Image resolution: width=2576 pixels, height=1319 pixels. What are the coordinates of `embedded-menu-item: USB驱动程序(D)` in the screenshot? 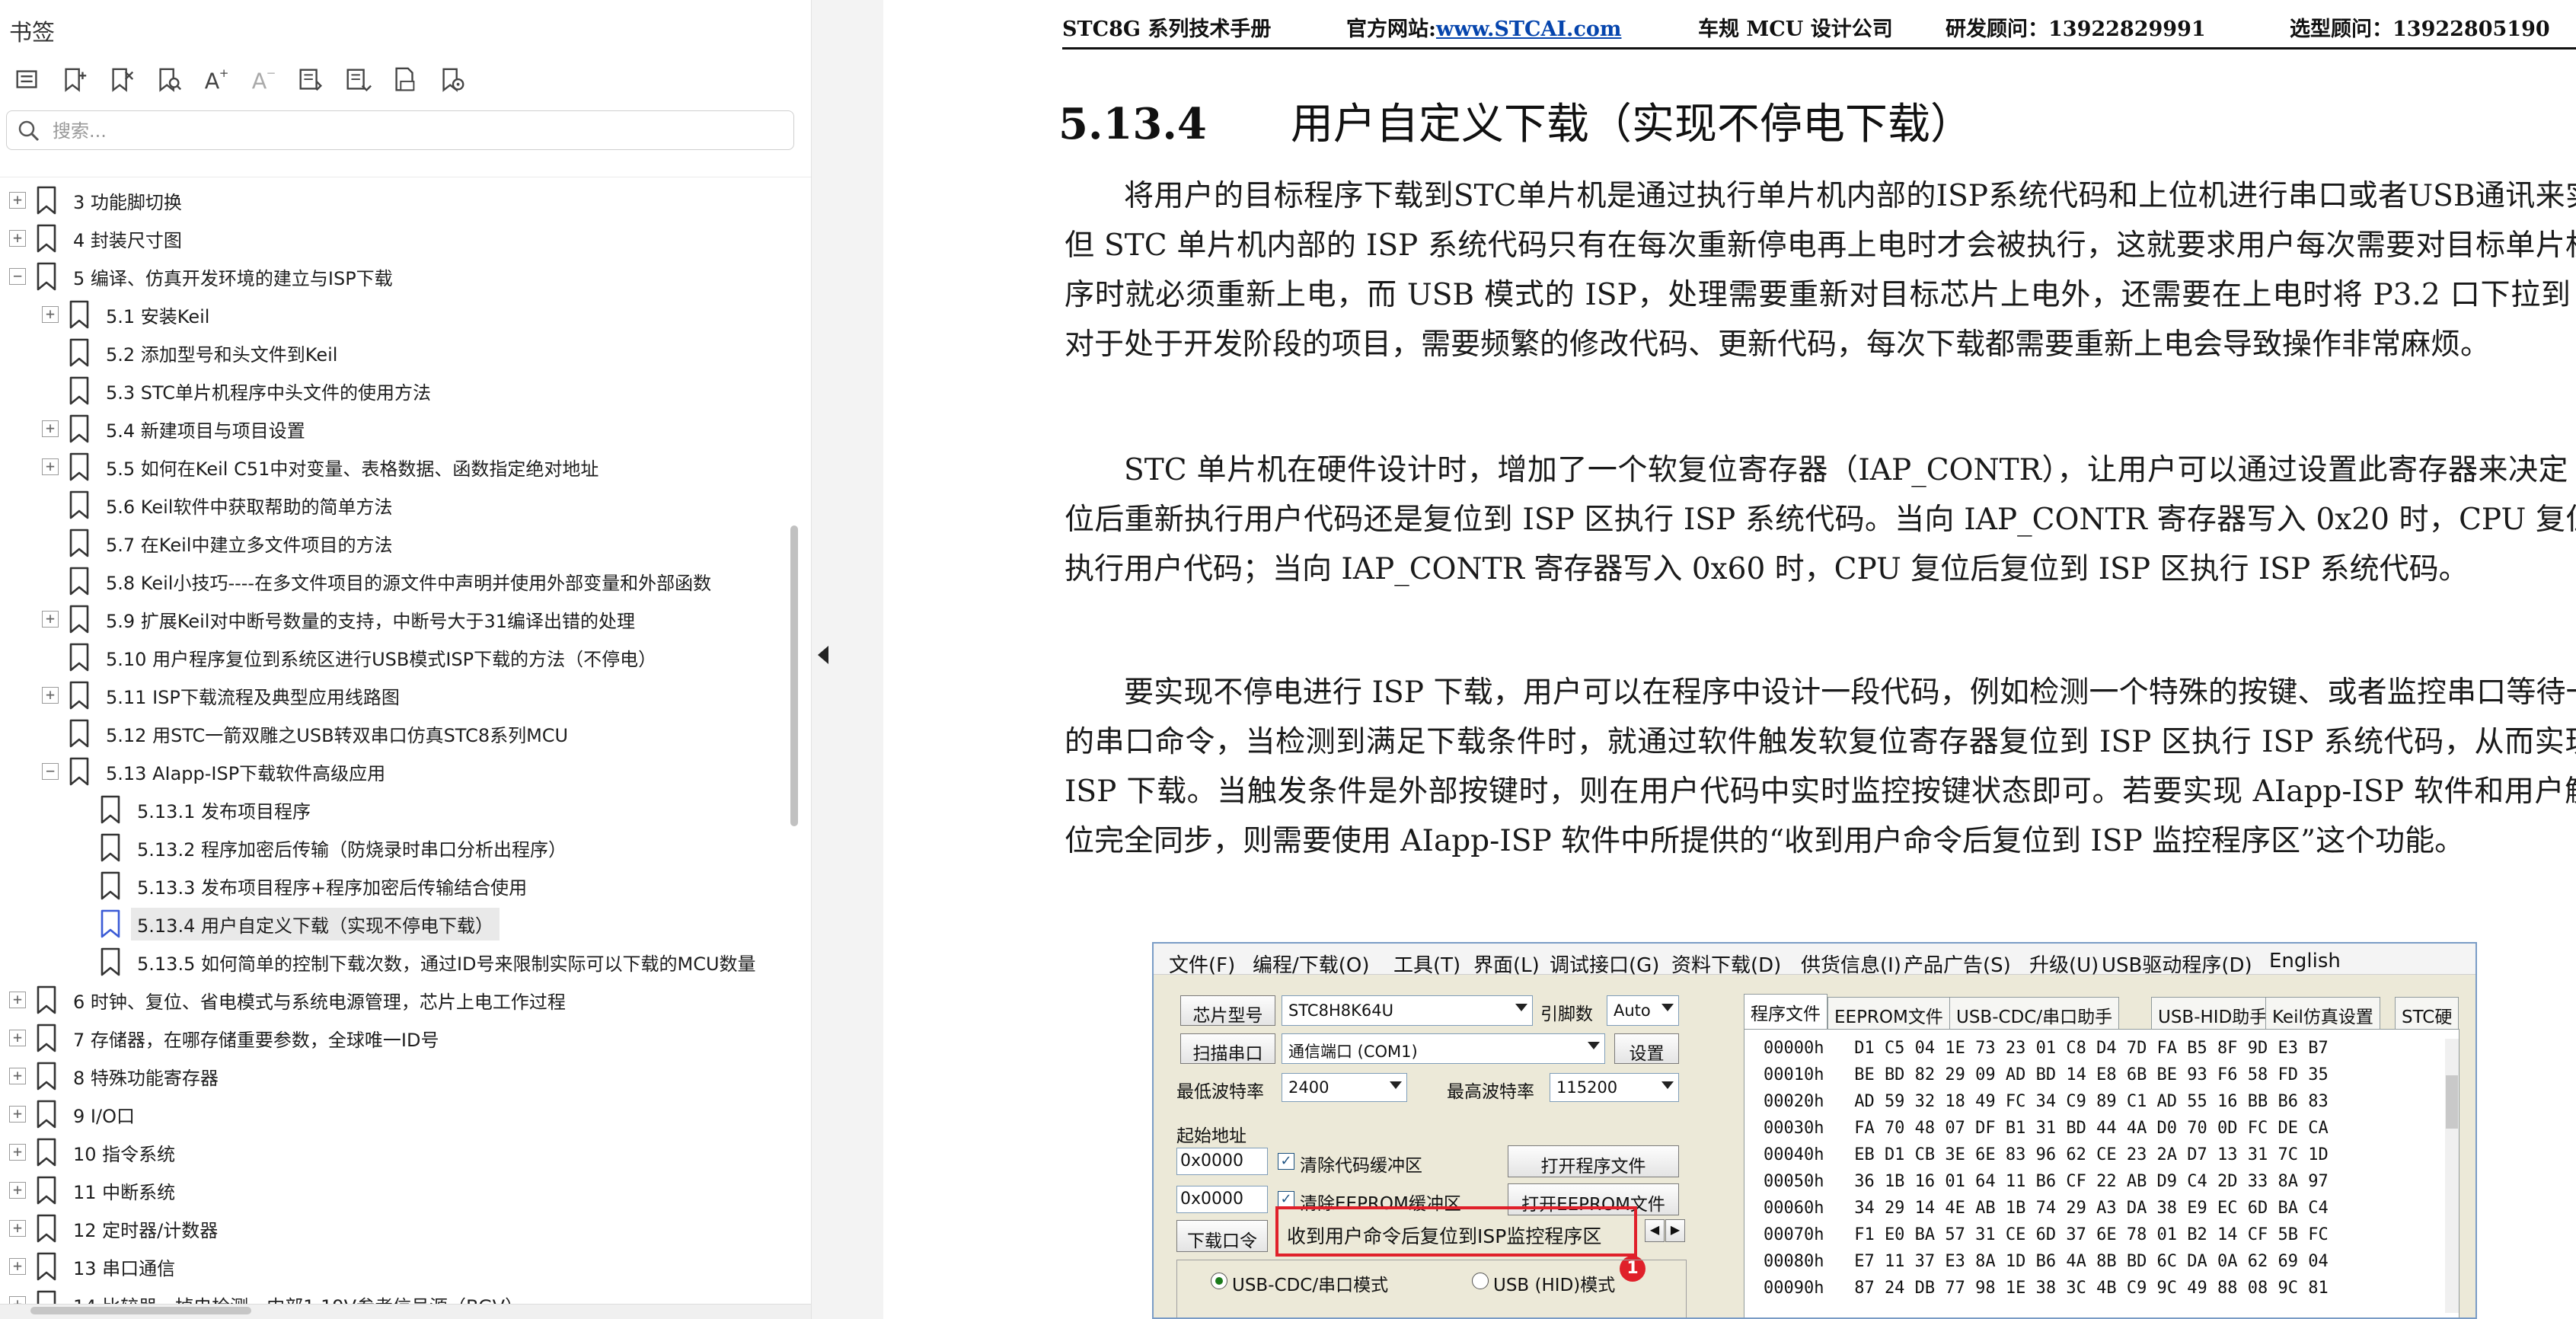 It's located at (2177, 965).